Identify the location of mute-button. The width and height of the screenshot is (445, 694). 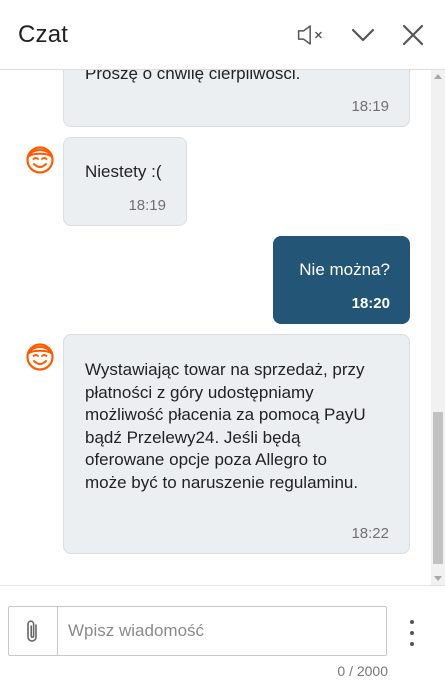
(311, 35).